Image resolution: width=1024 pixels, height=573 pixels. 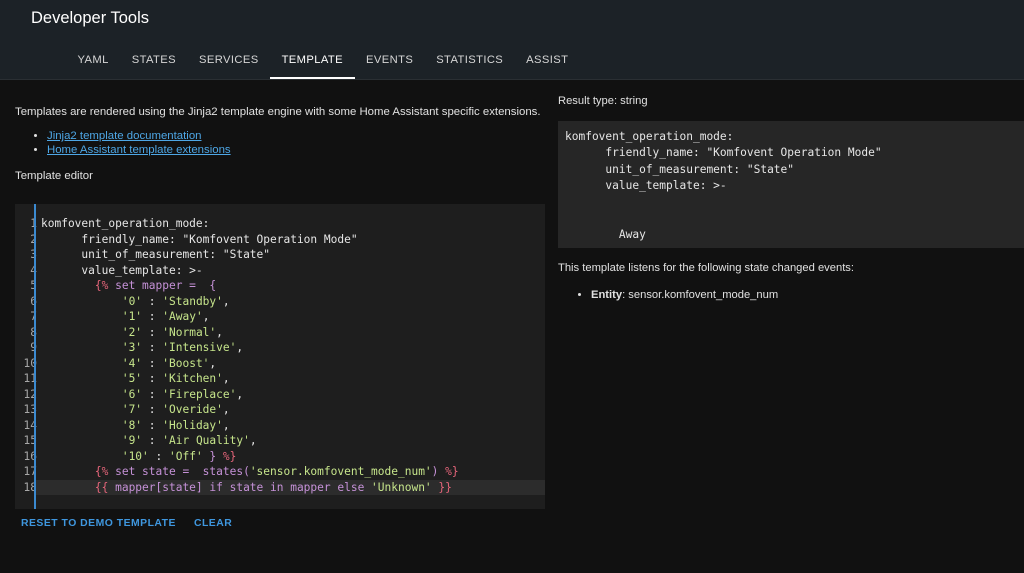 What do you see at coordinates (132, 409) in the screenshot?
I see `code-token: '7'` at bounding box center [132, 409].